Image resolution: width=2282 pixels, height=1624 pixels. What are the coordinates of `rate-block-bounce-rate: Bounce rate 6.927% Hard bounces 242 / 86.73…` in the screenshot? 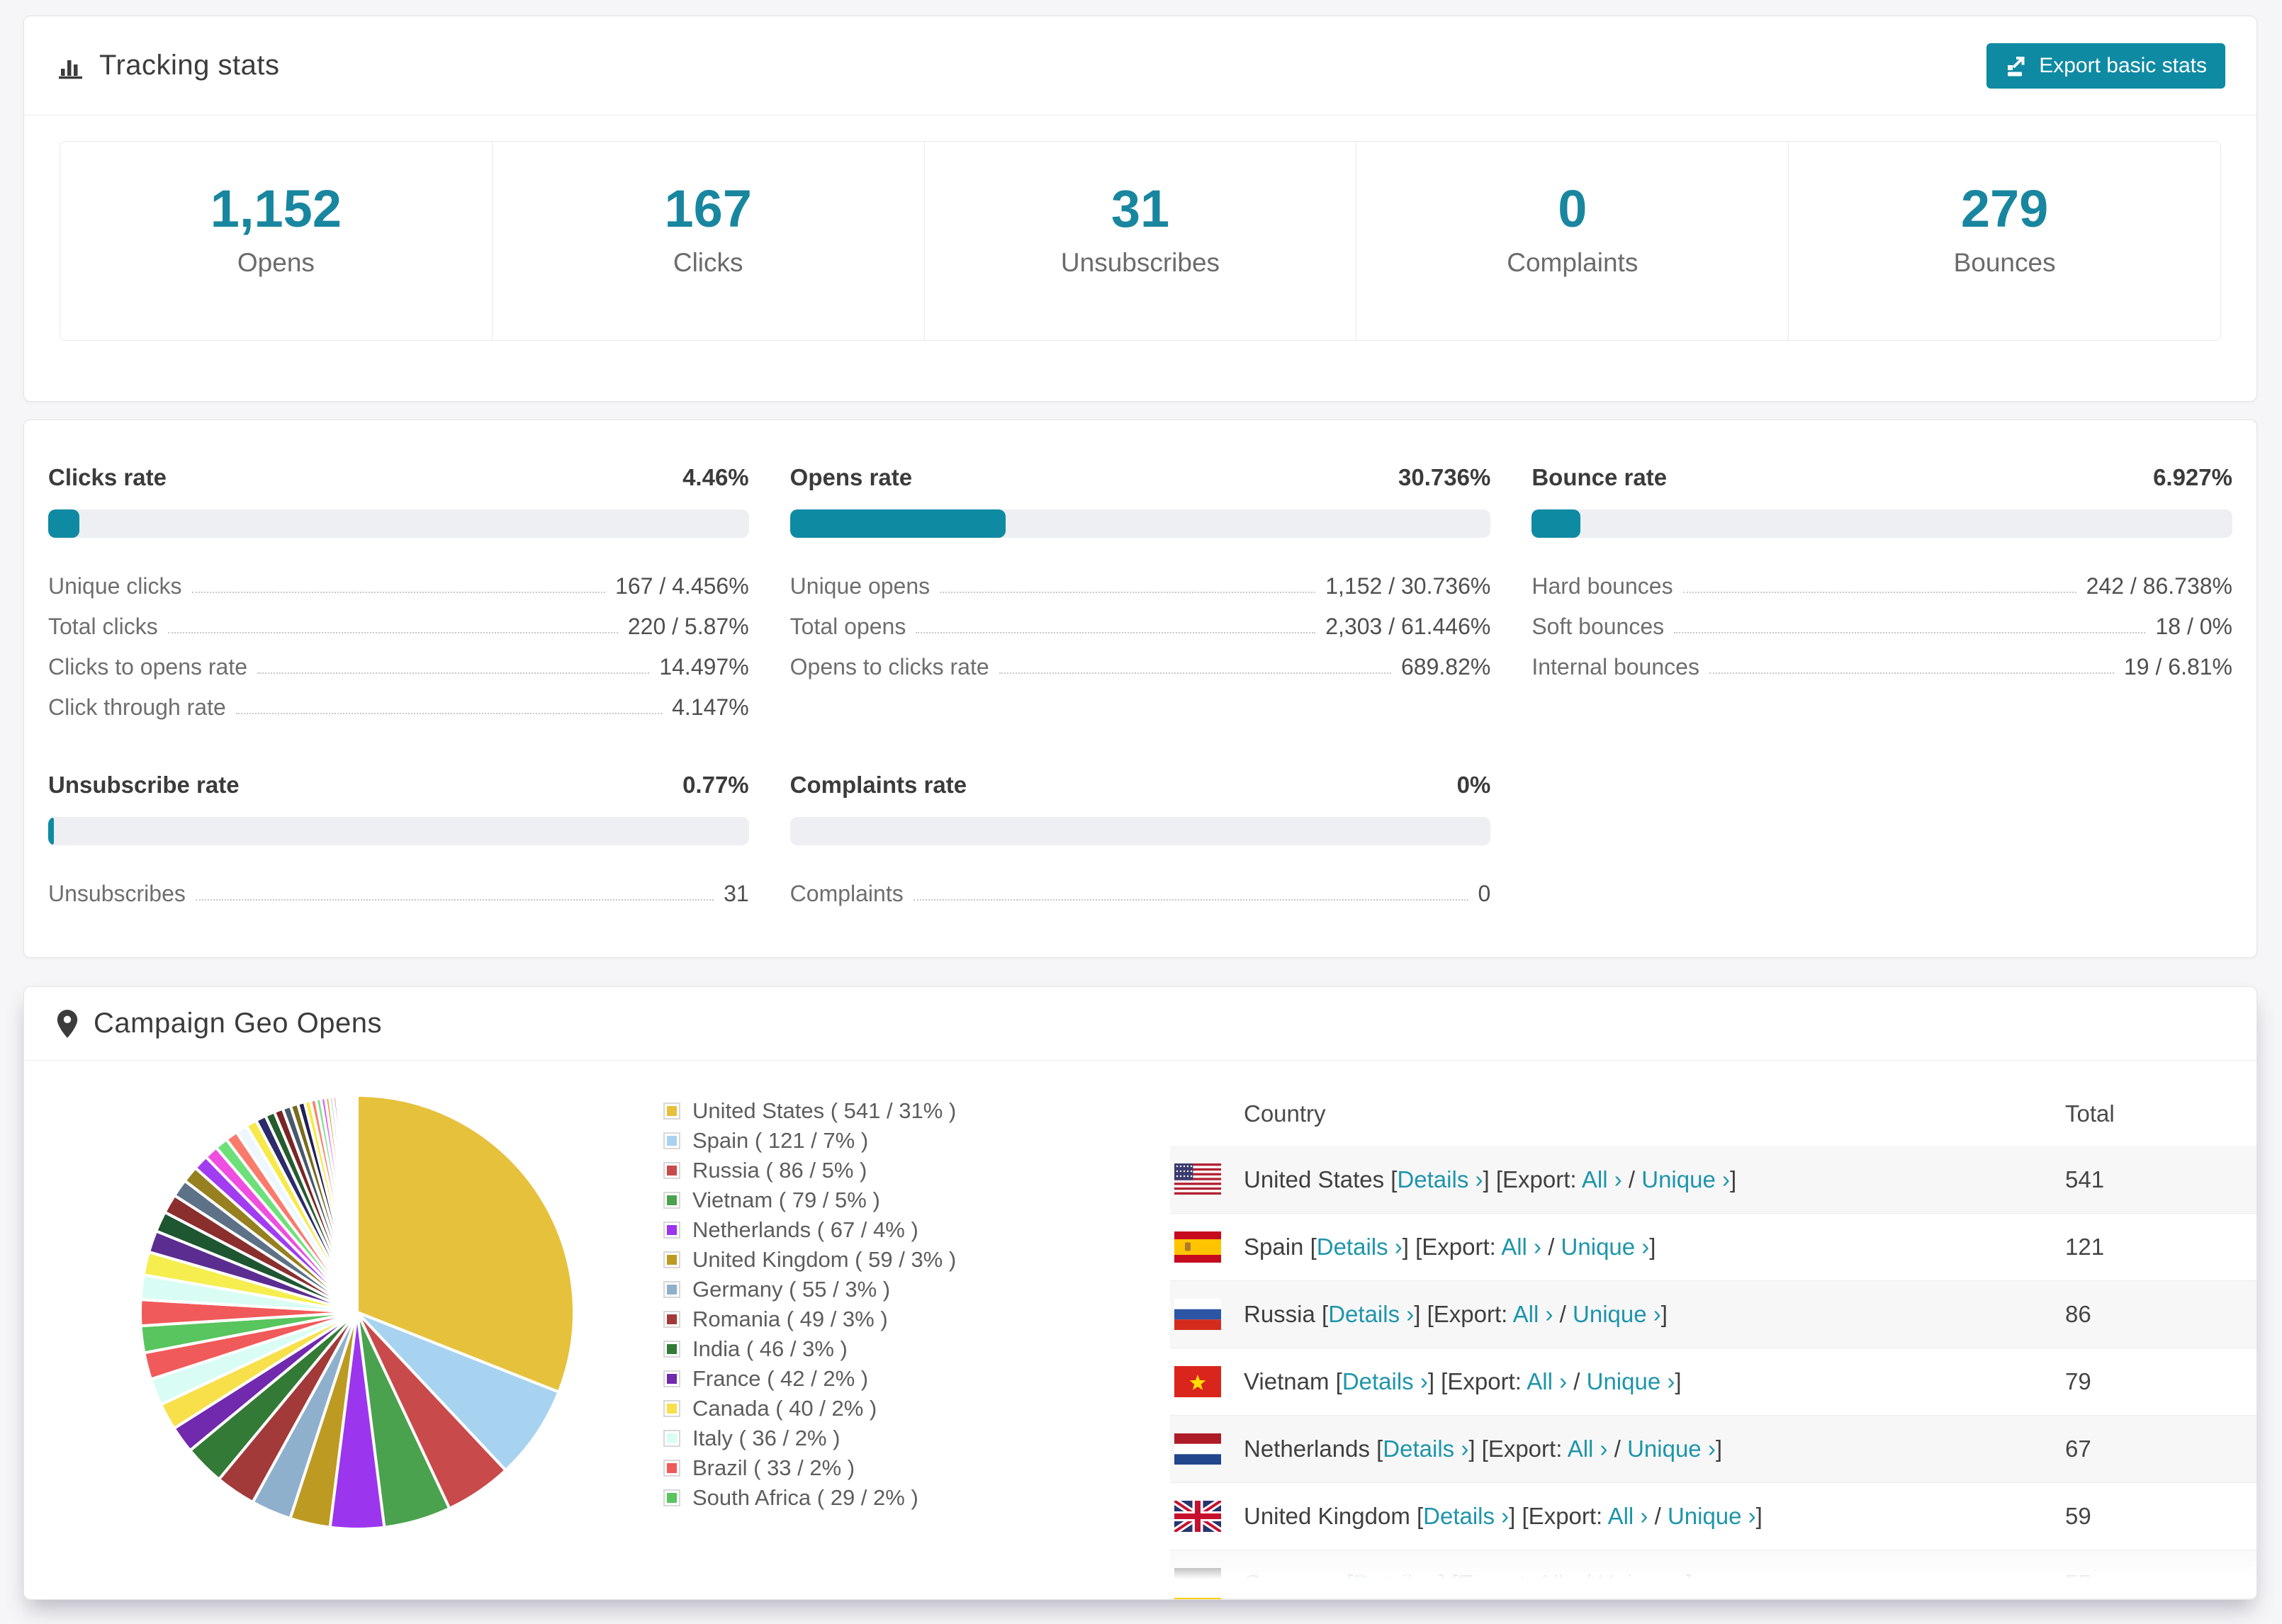 It's located at (1881, 594).